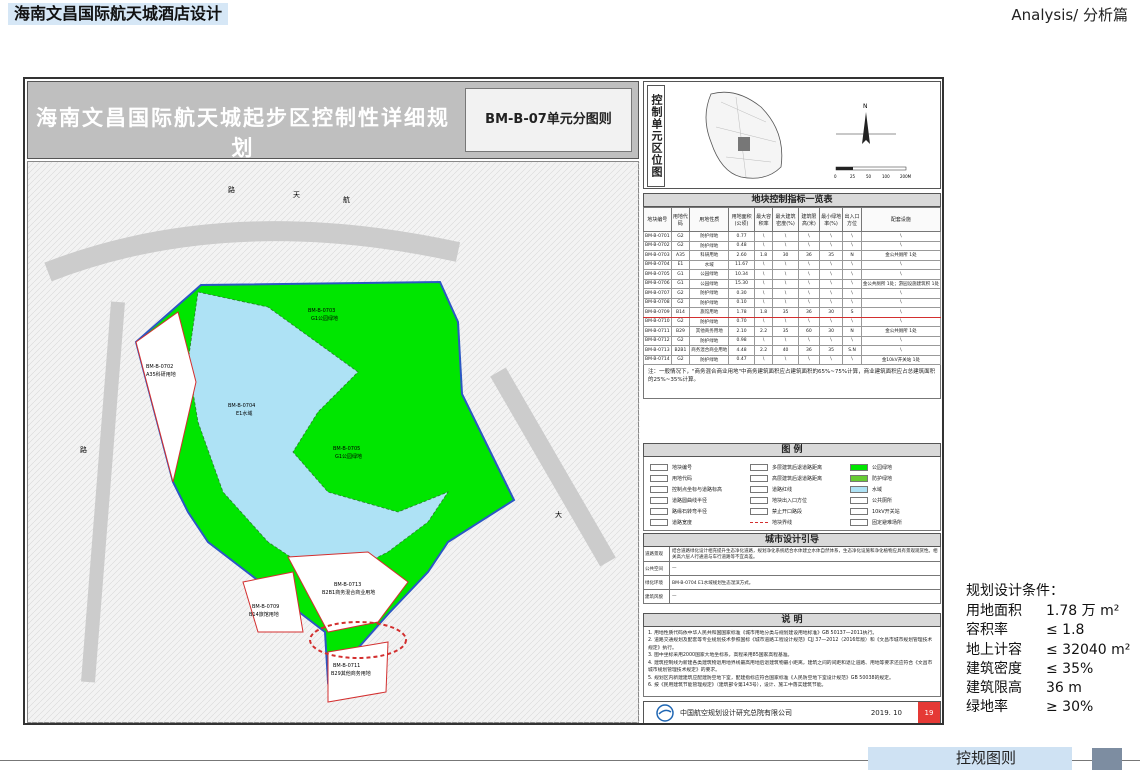  I want to click on indicator-cell: BM-B-0711, so click(657, 331).